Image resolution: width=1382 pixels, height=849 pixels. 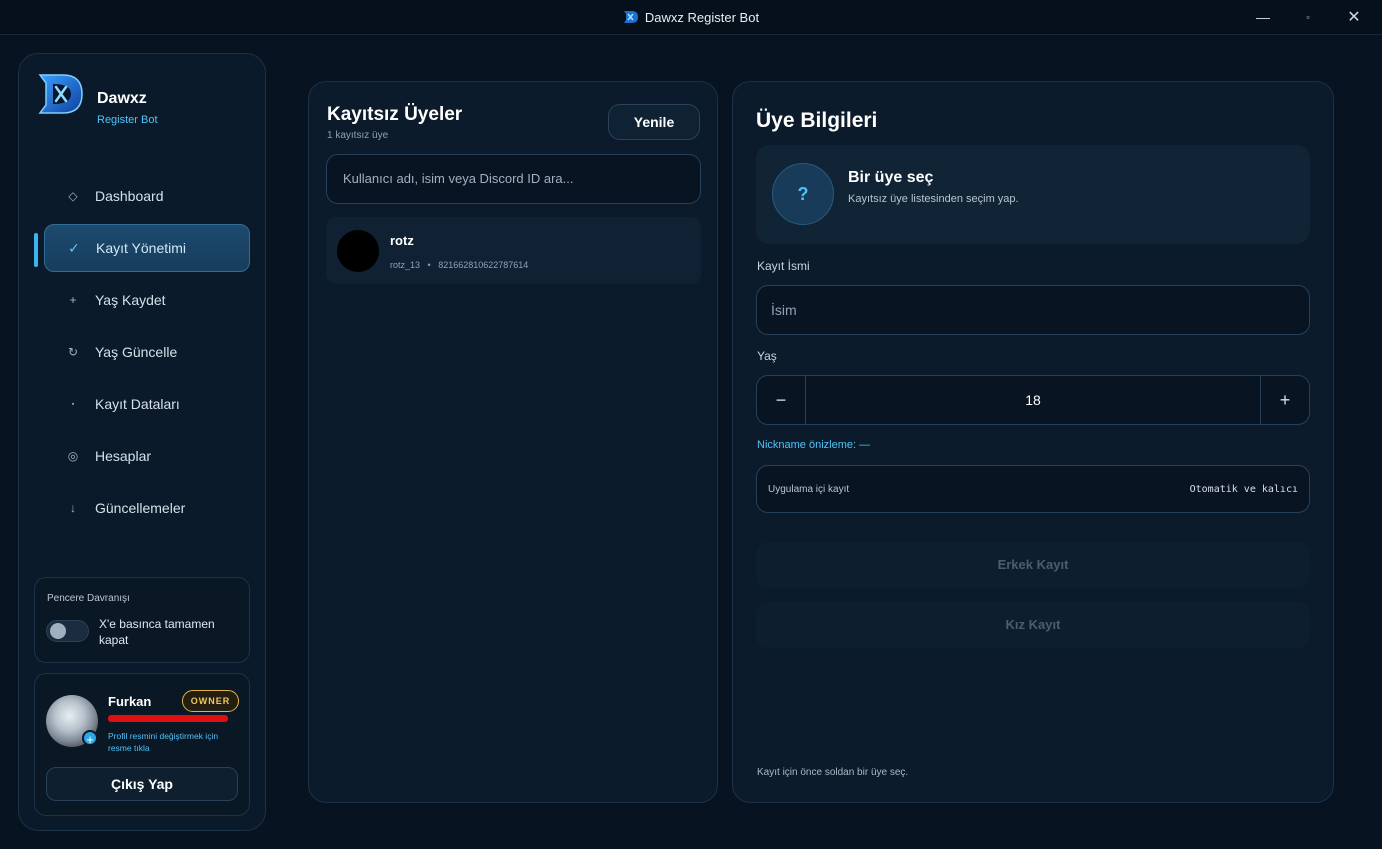 What do you see at coordinates (402, 240) in the screenshot?
I see `member-name: rotz` at bounding box center [402, 240].